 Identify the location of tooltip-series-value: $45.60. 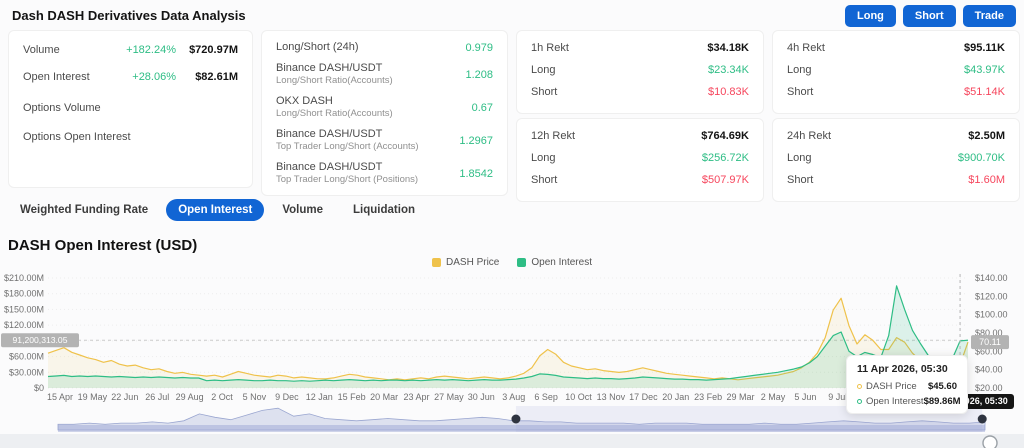
(942, 386).